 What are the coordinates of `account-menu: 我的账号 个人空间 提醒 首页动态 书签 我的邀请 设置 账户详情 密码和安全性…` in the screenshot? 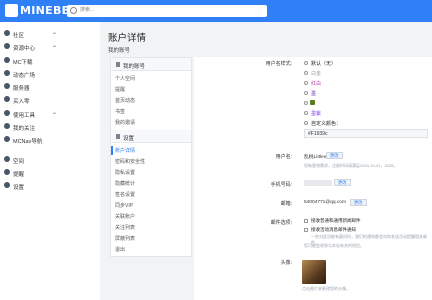 It's located at (151, 157).